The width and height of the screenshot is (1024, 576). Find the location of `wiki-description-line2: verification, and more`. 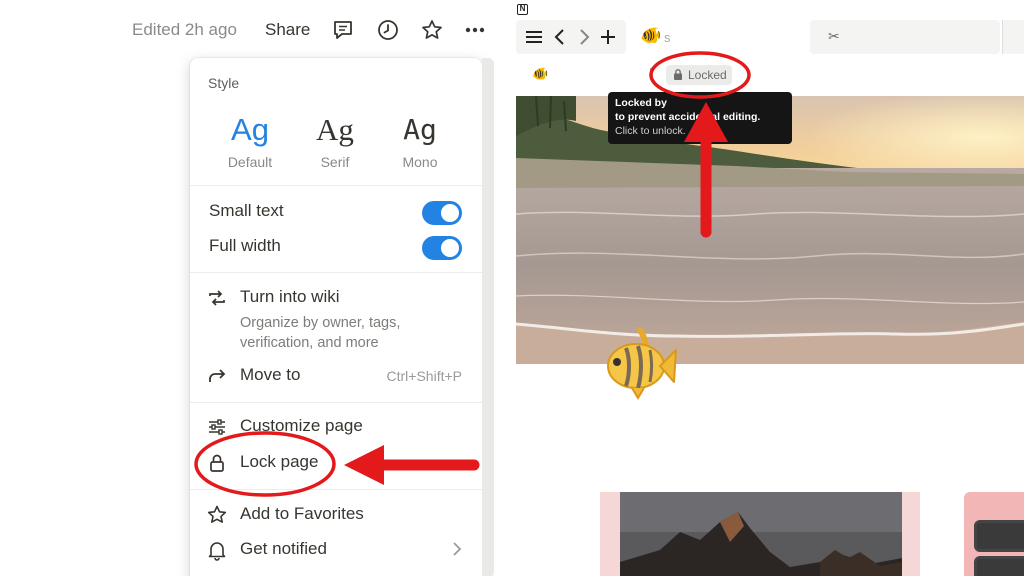

wiki-description-line2: verification, and more is located at coordinates (309, 343).